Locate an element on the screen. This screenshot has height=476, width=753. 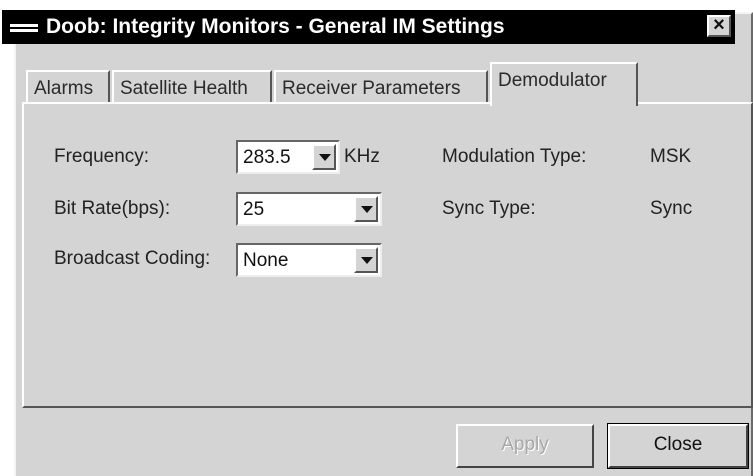
tab-label: Alarms is located at coordinates (64, 88).